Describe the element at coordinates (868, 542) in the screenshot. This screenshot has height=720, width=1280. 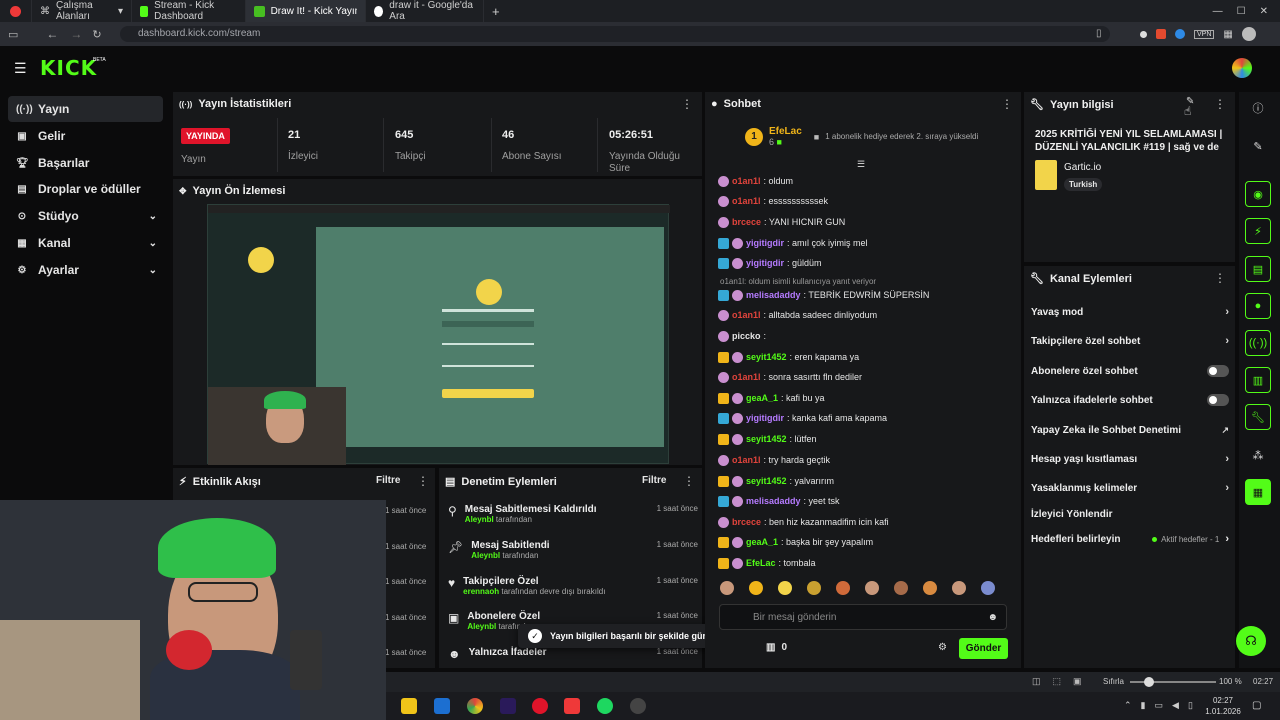
I see `chat-message: geaA_1: başka bir şey yapalım` at that location.